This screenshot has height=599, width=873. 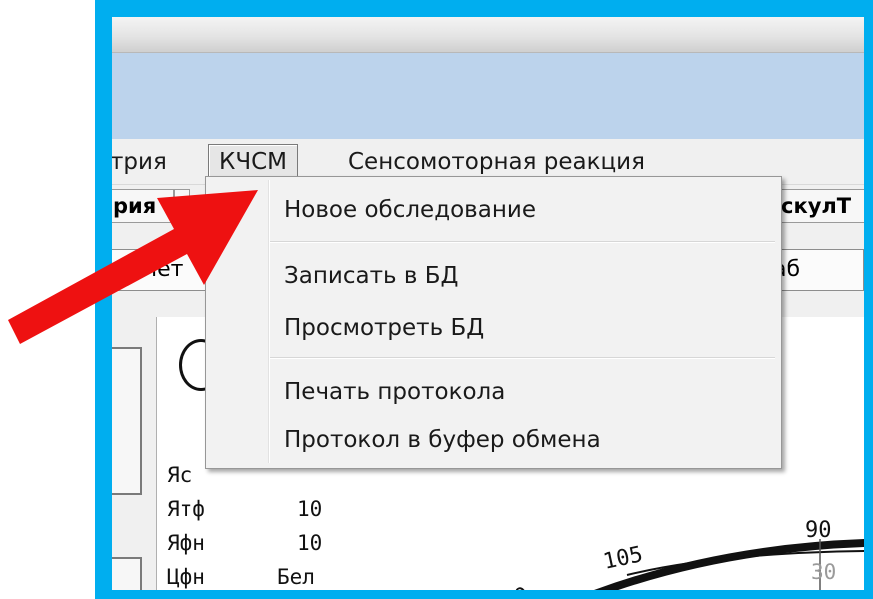 I want to click on menu-item-report-to-clipboard: Протокол в буфер обмена, so click(x=442, y=440).